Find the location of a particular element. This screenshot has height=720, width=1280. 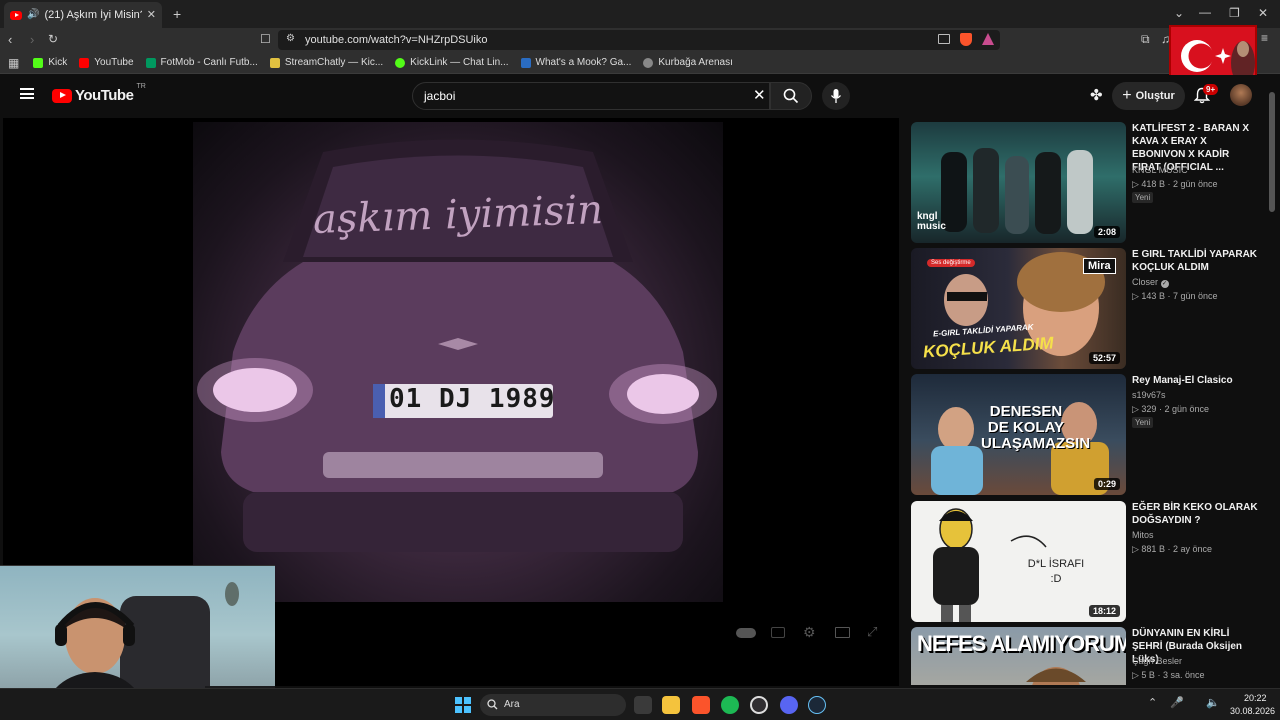

bookmark-icon: ☐ is located at coordinates (265, 39).